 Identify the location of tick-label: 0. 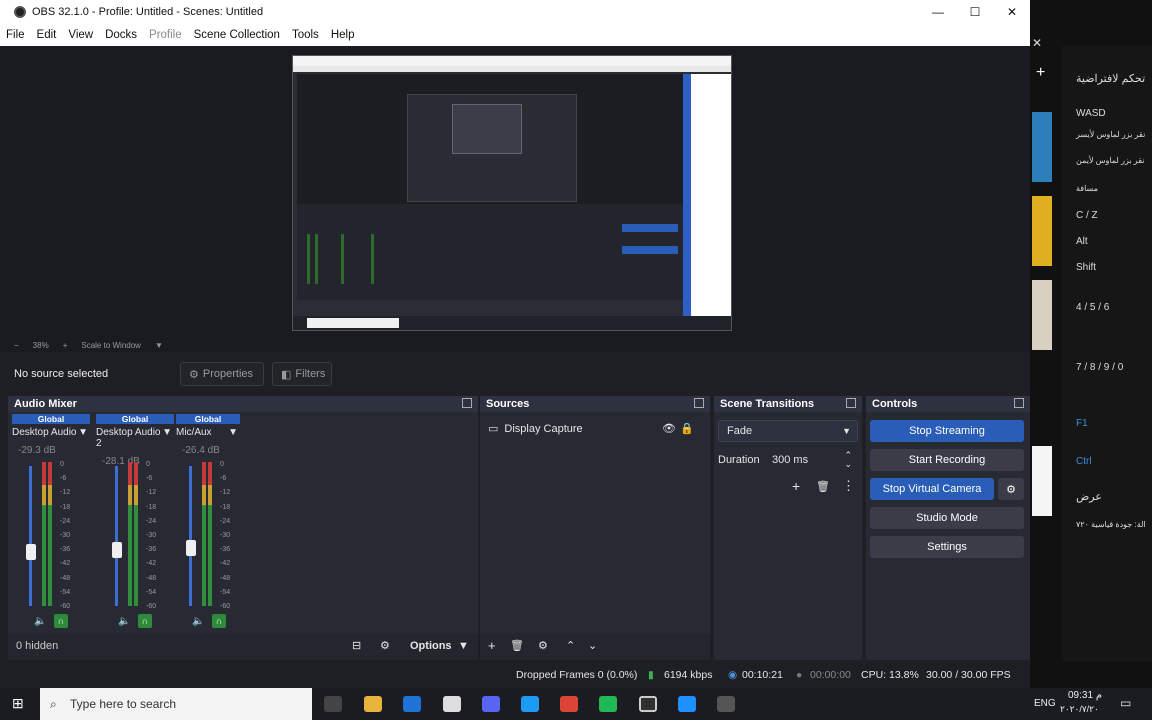
(148, 464).